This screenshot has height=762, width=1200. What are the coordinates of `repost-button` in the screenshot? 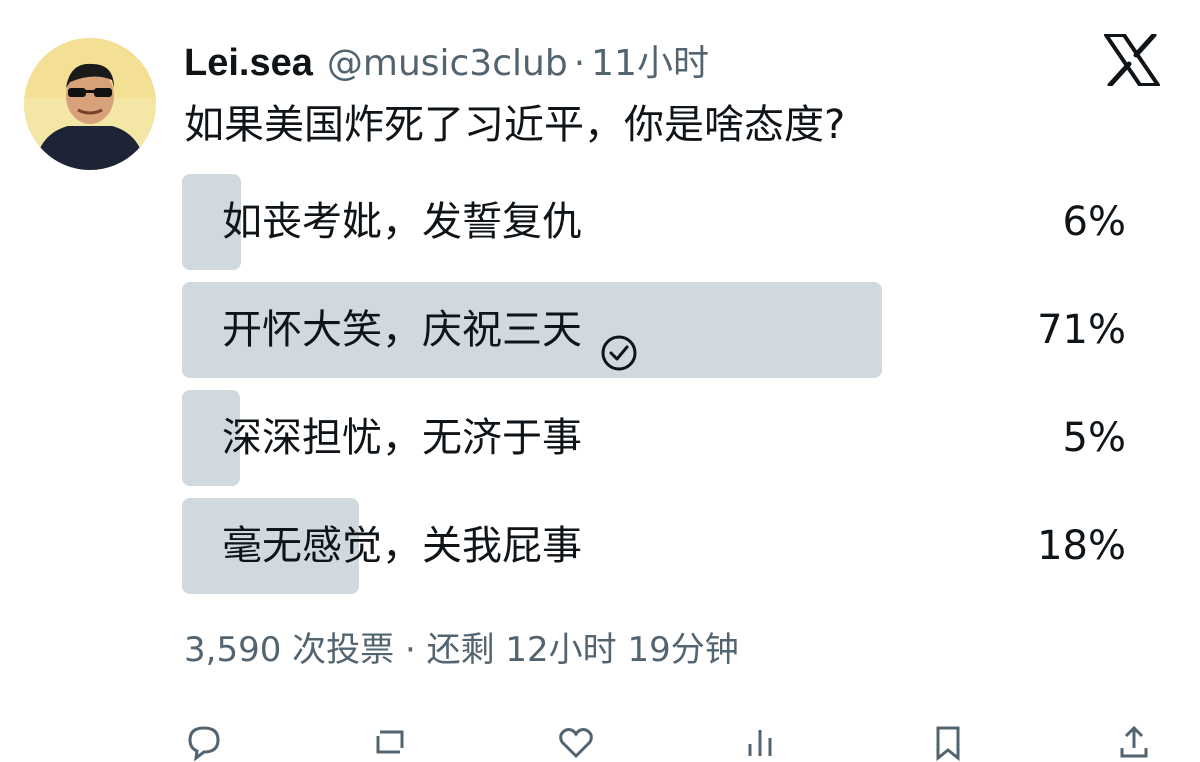 It's located at (390, 742).